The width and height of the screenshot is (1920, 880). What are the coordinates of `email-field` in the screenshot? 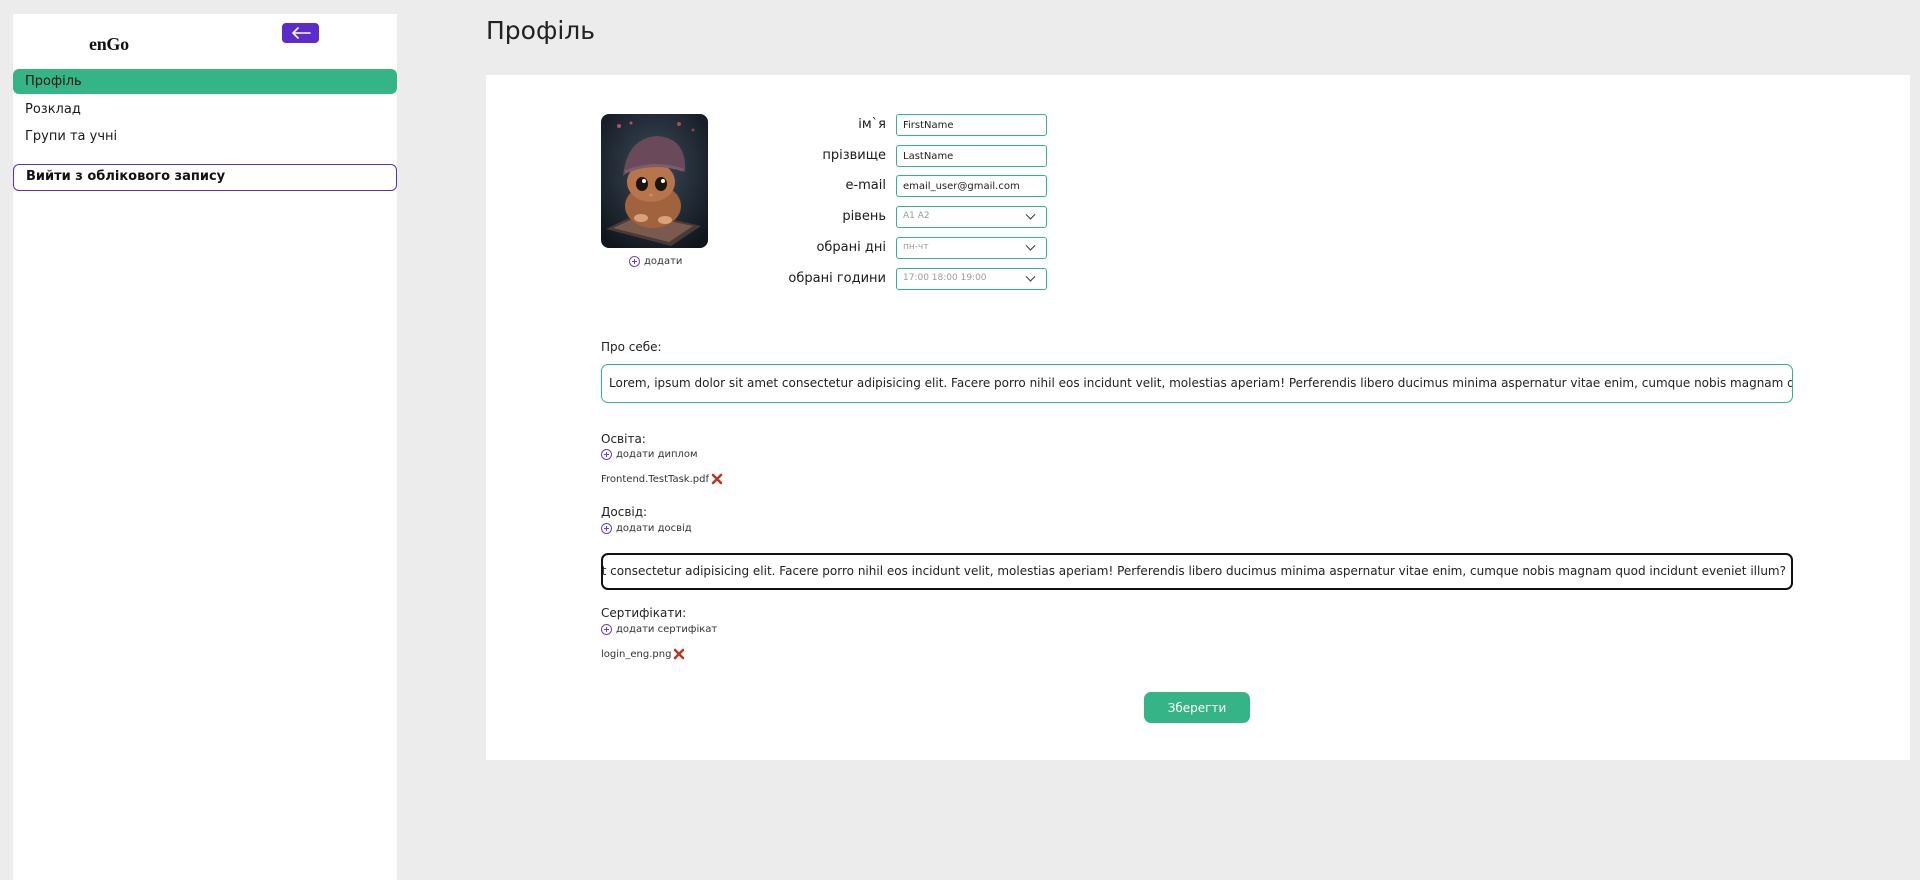 It's located at (971, 186).